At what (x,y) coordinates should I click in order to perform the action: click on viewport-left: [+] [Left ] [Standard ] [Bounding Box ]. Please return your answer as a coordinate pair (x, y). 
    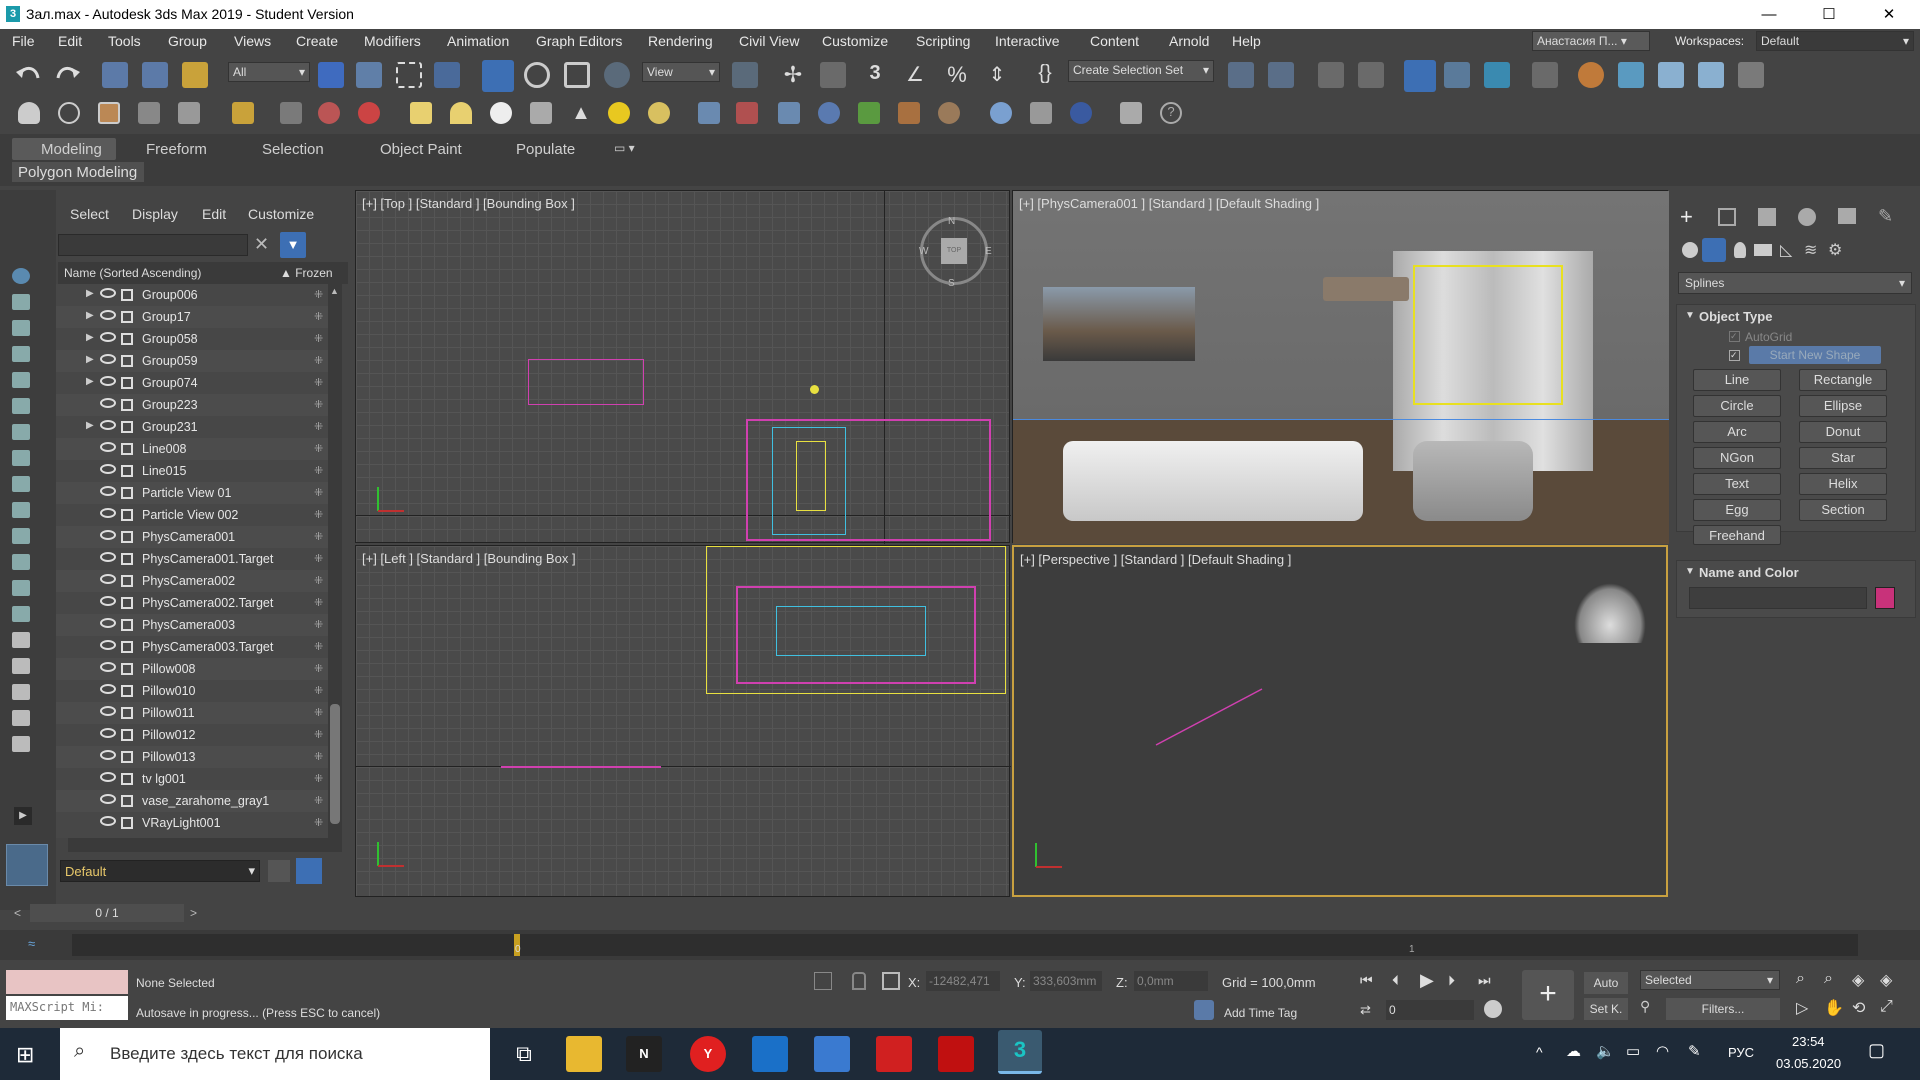
    Looking at the image, I should click on (683, 721).